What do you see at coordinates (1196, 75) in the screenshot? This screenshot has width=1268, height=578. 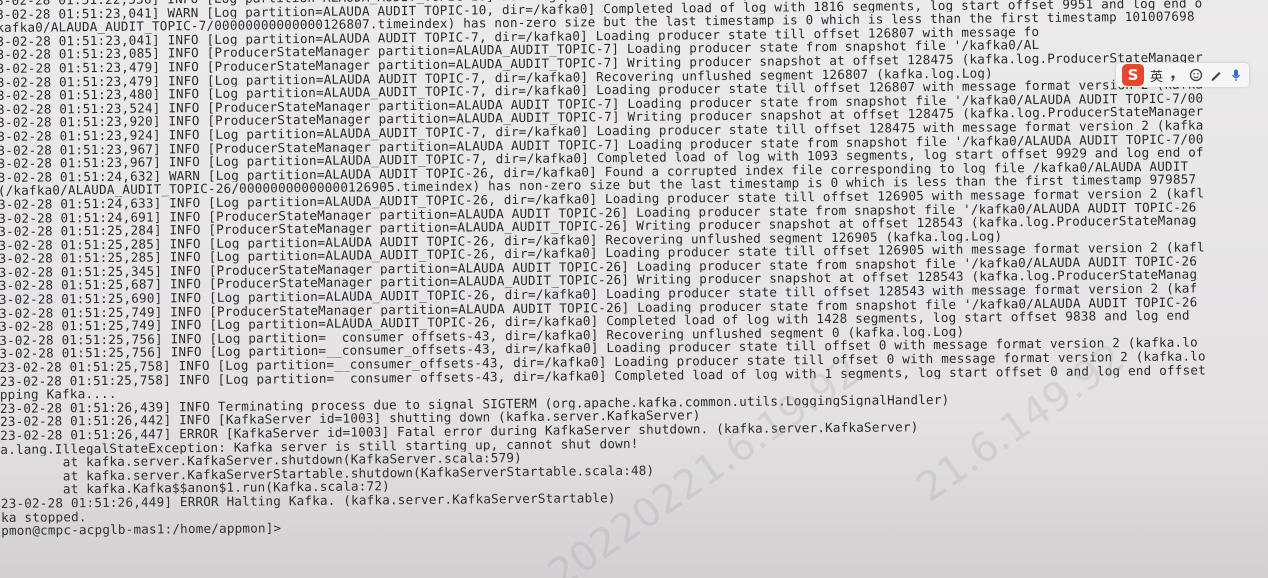 I see `emoji-icon` at bounding box center [1196, 75].